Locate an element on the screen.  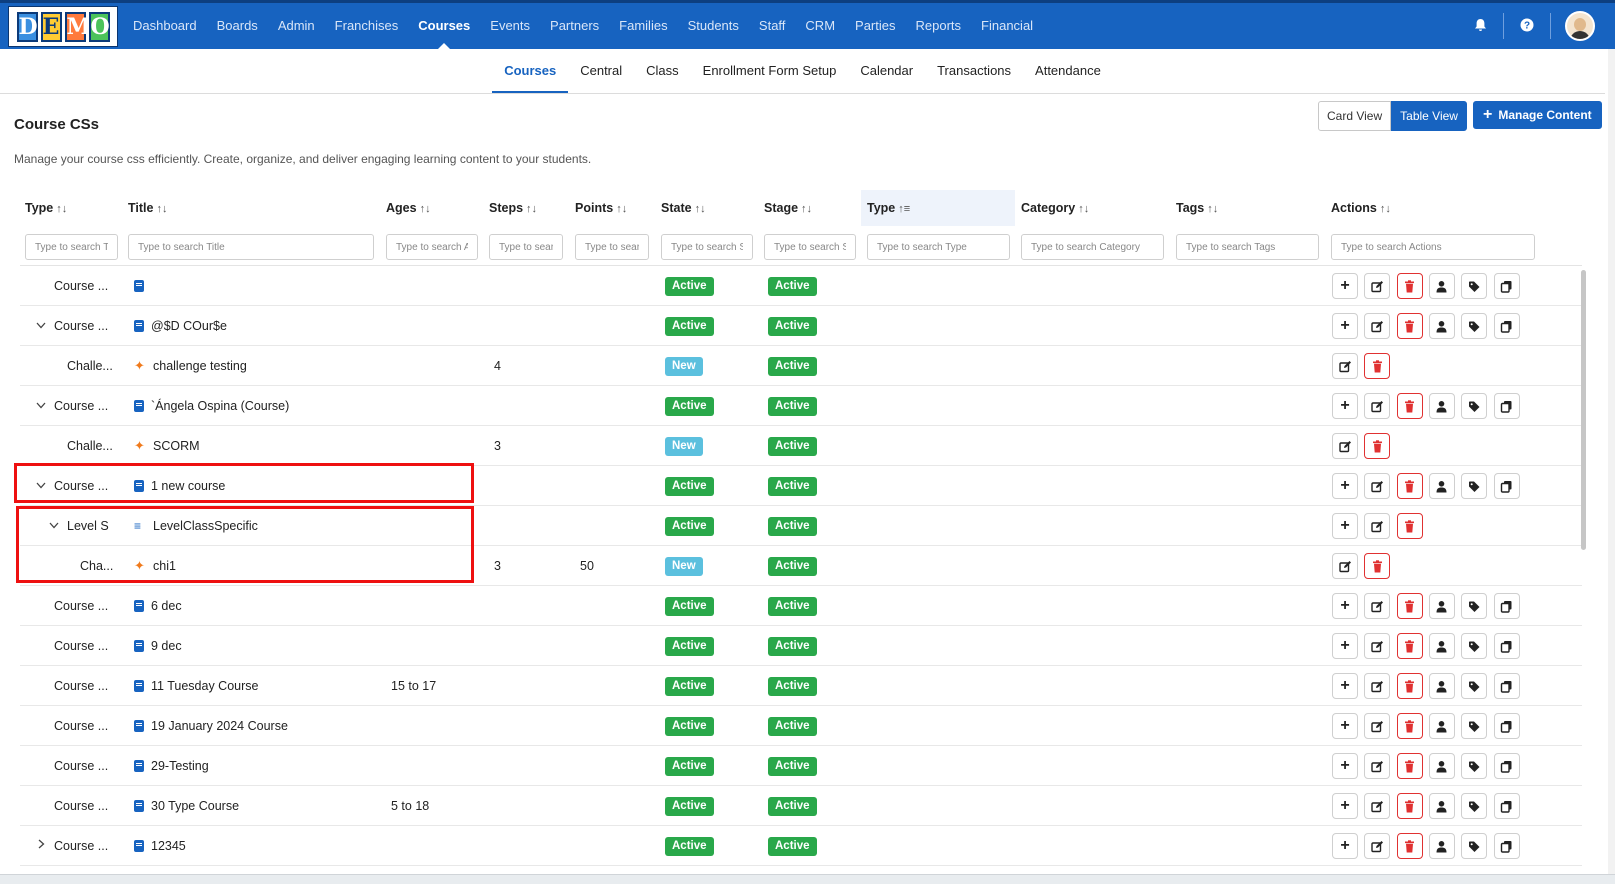
table-row: Course ... 6 dec Active Active + is located at coordinates (801, 606).